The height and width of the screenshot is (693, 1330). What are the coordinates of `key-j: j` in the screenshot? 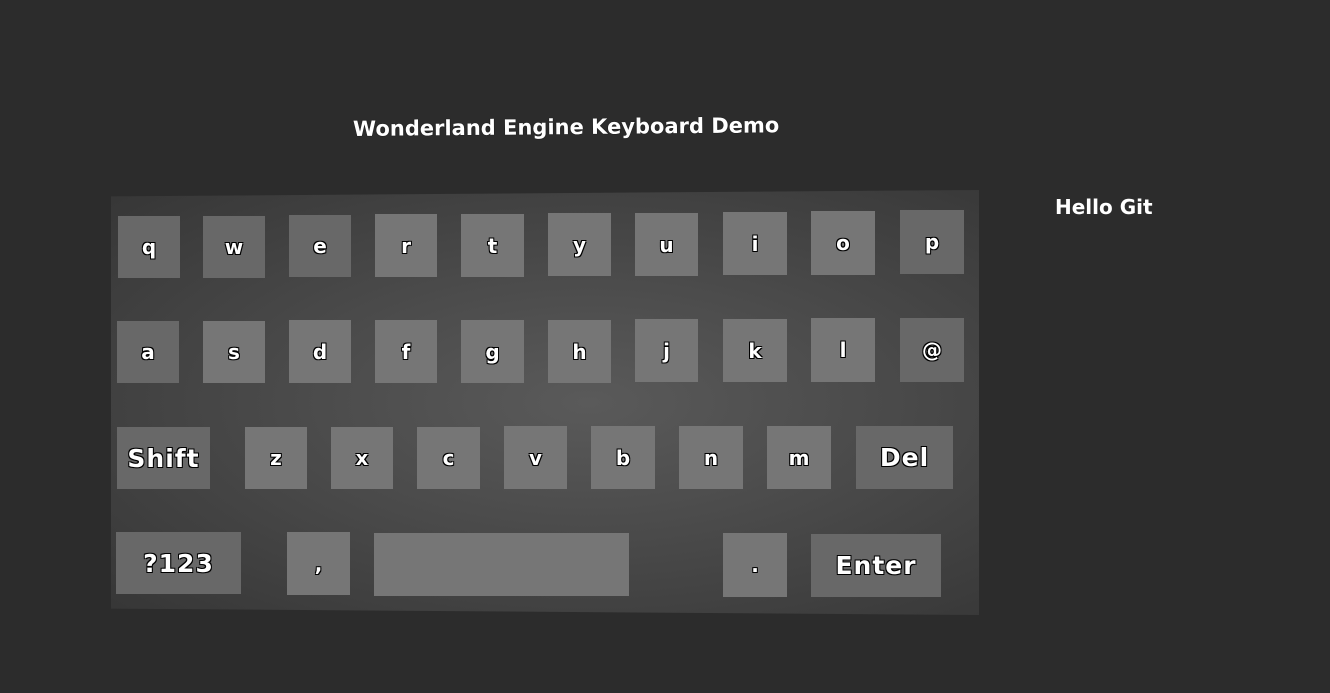 It's located at (666, 350).